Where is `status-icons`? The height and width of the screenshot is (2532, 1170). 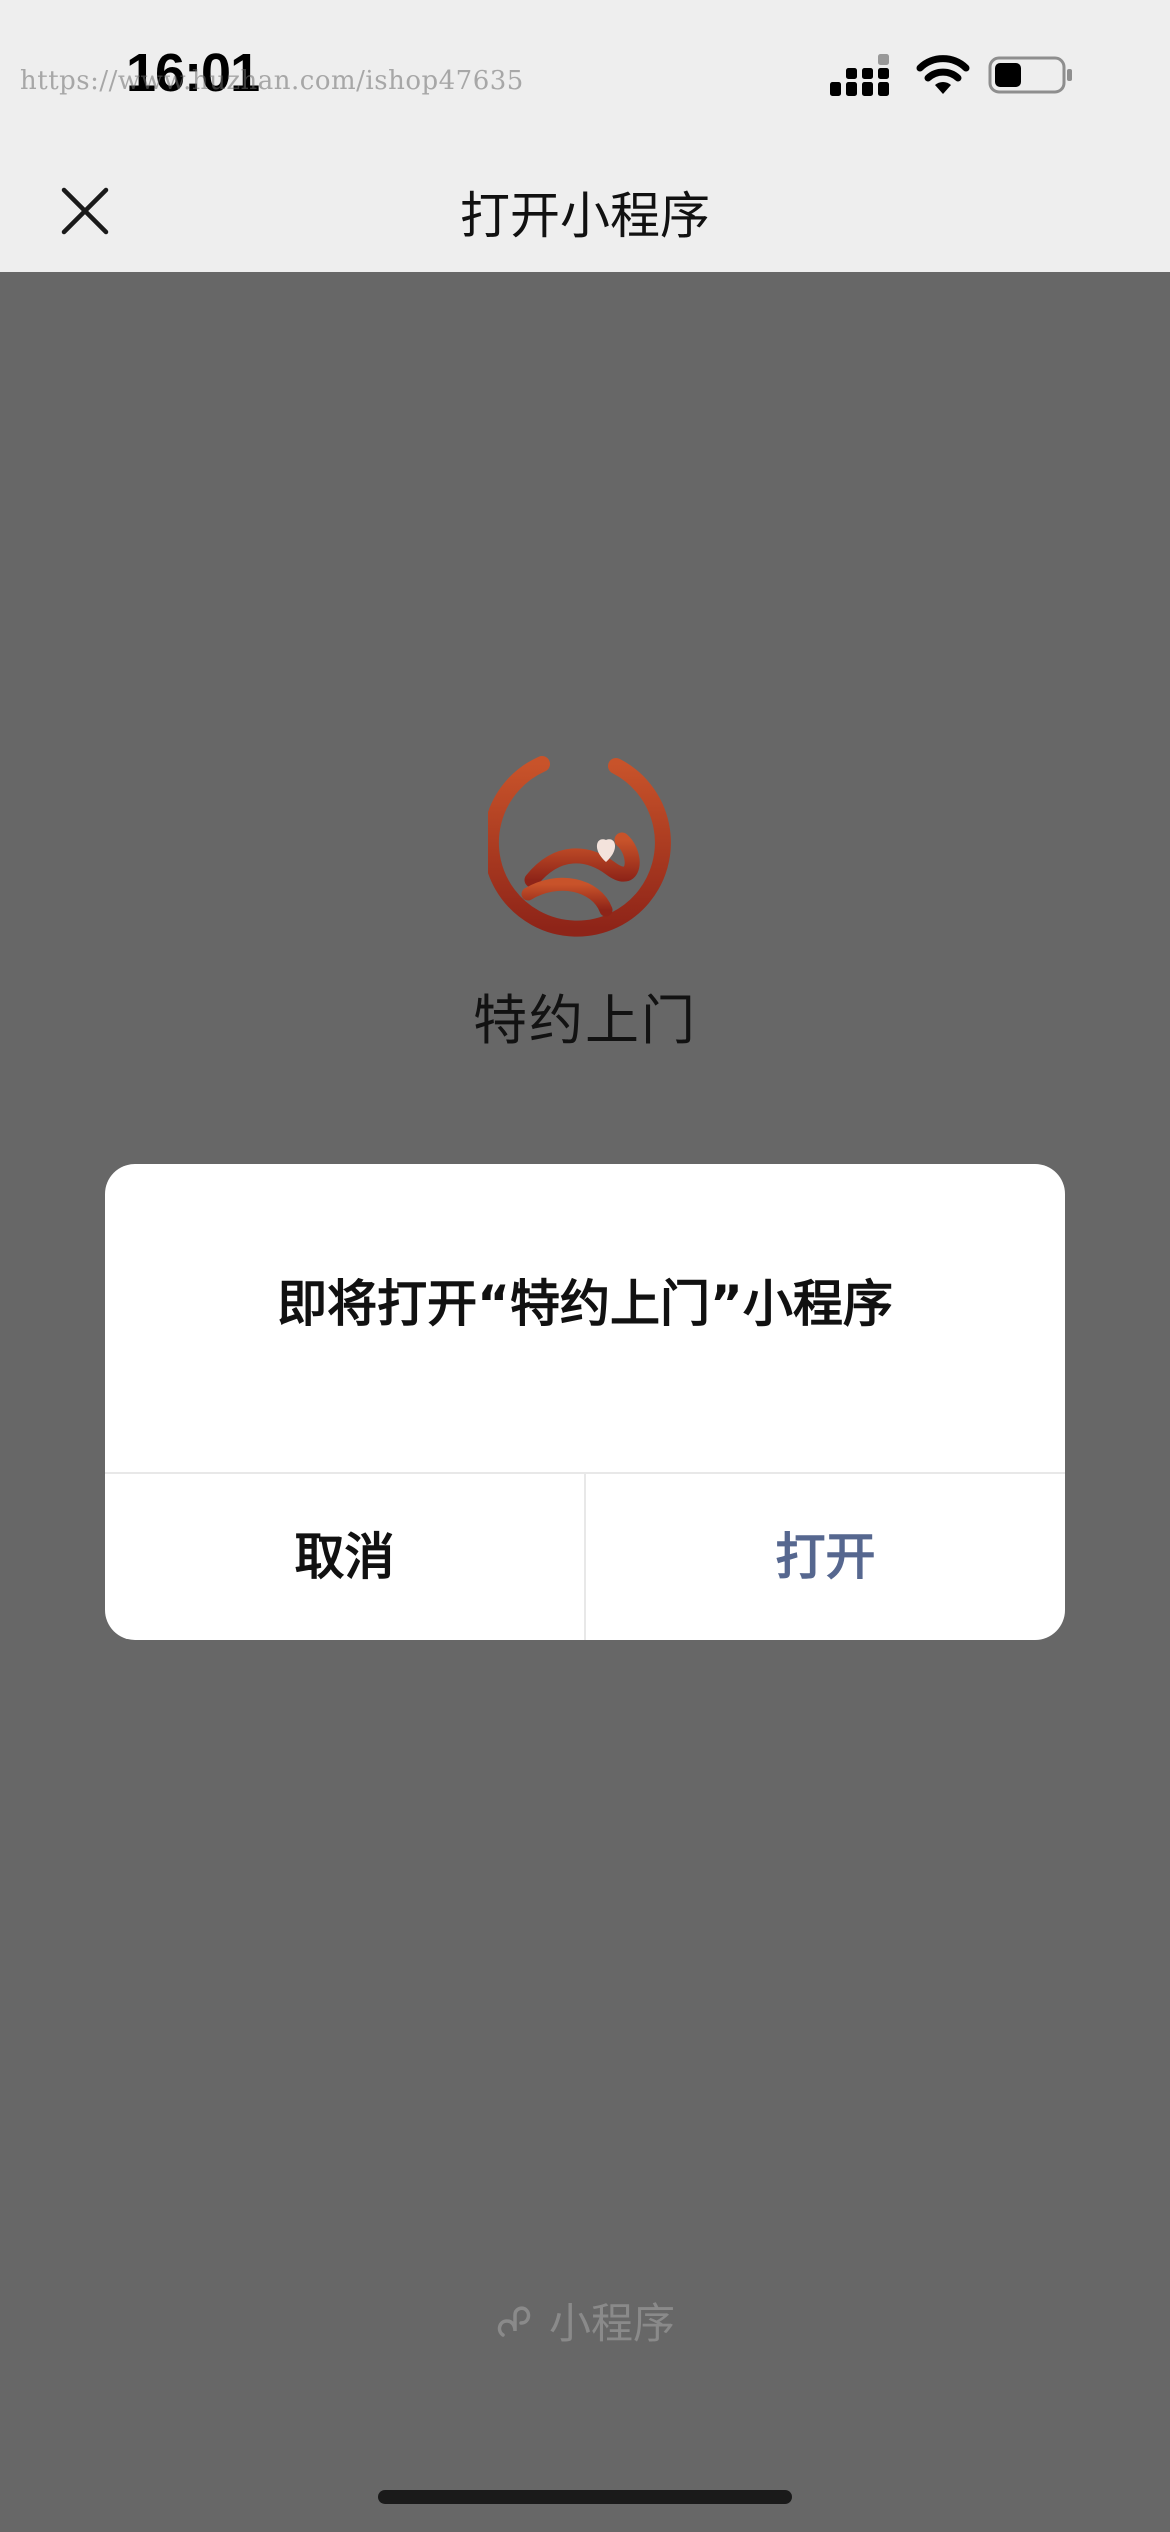 status-icons is located at coordinates (960, 77).